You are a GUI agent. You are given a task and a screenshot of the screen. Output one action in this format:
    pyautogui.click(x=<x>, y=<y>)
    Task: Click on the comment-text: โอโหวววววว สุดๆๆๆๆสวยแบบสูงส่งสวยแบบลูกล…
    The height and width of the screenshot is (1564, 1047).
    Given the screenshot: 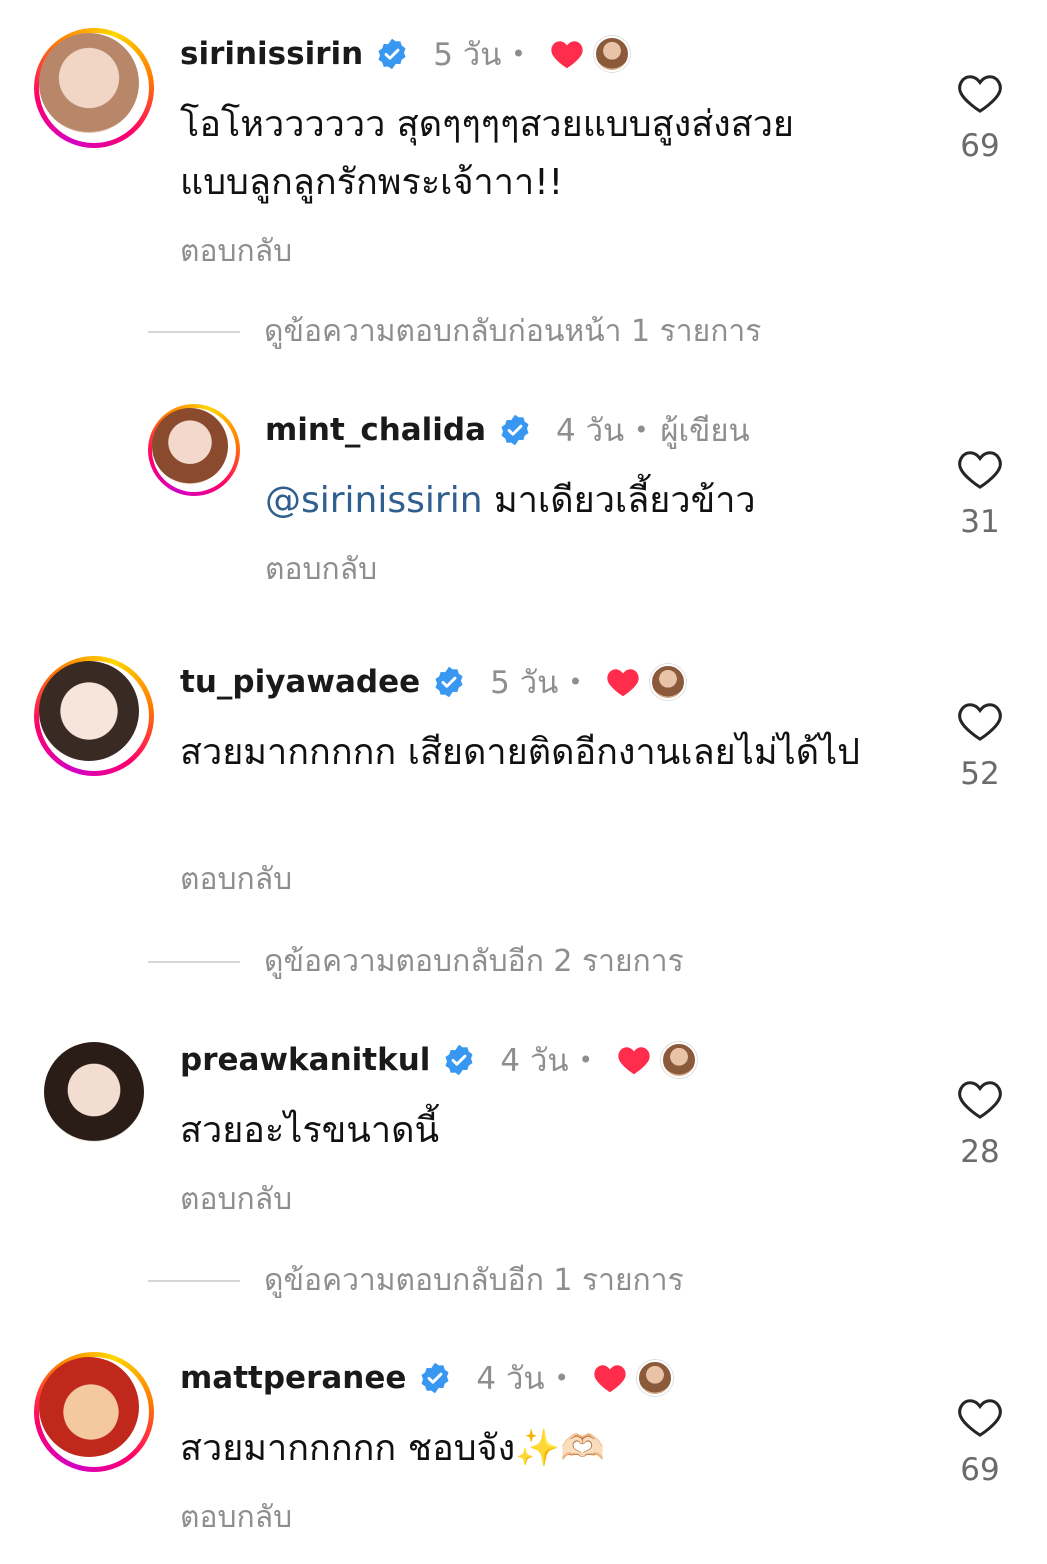 What is the action you would take?
    pyautogui.click(x=487, y=153)
    